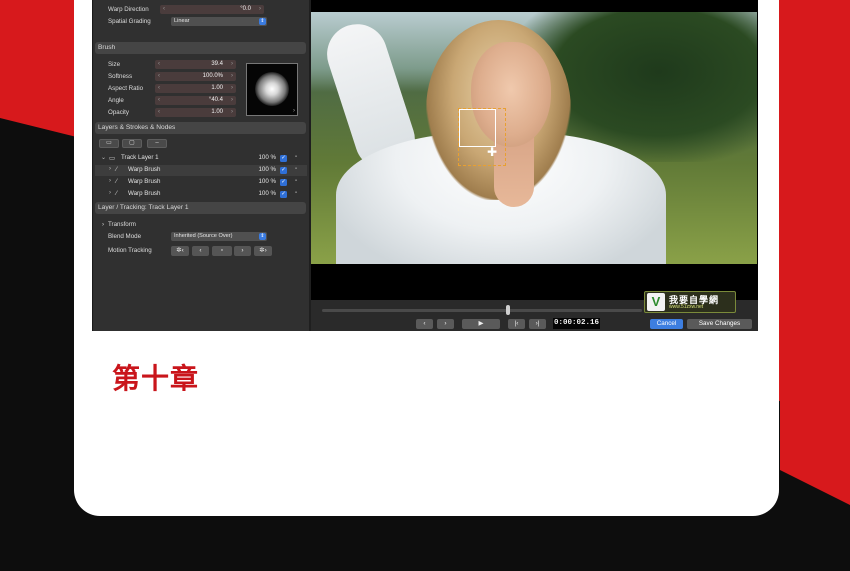 This screenshot has width=850, height=571. I want to click on go-to-start-icon: |‹, so click(516, 324).